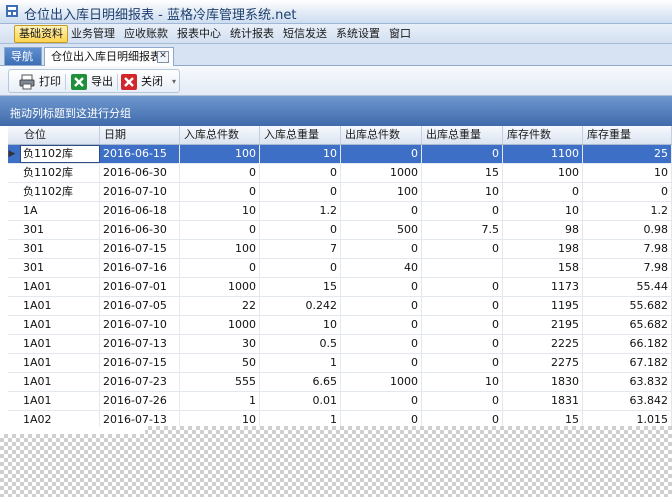 This screenshot has width=672, height=497. What do you see at coordinates (340, 268) in the screenshot?
I see `table-row: 301 2016-07-16 0 0 40 158 7.98` at bounding box center [340, 268].